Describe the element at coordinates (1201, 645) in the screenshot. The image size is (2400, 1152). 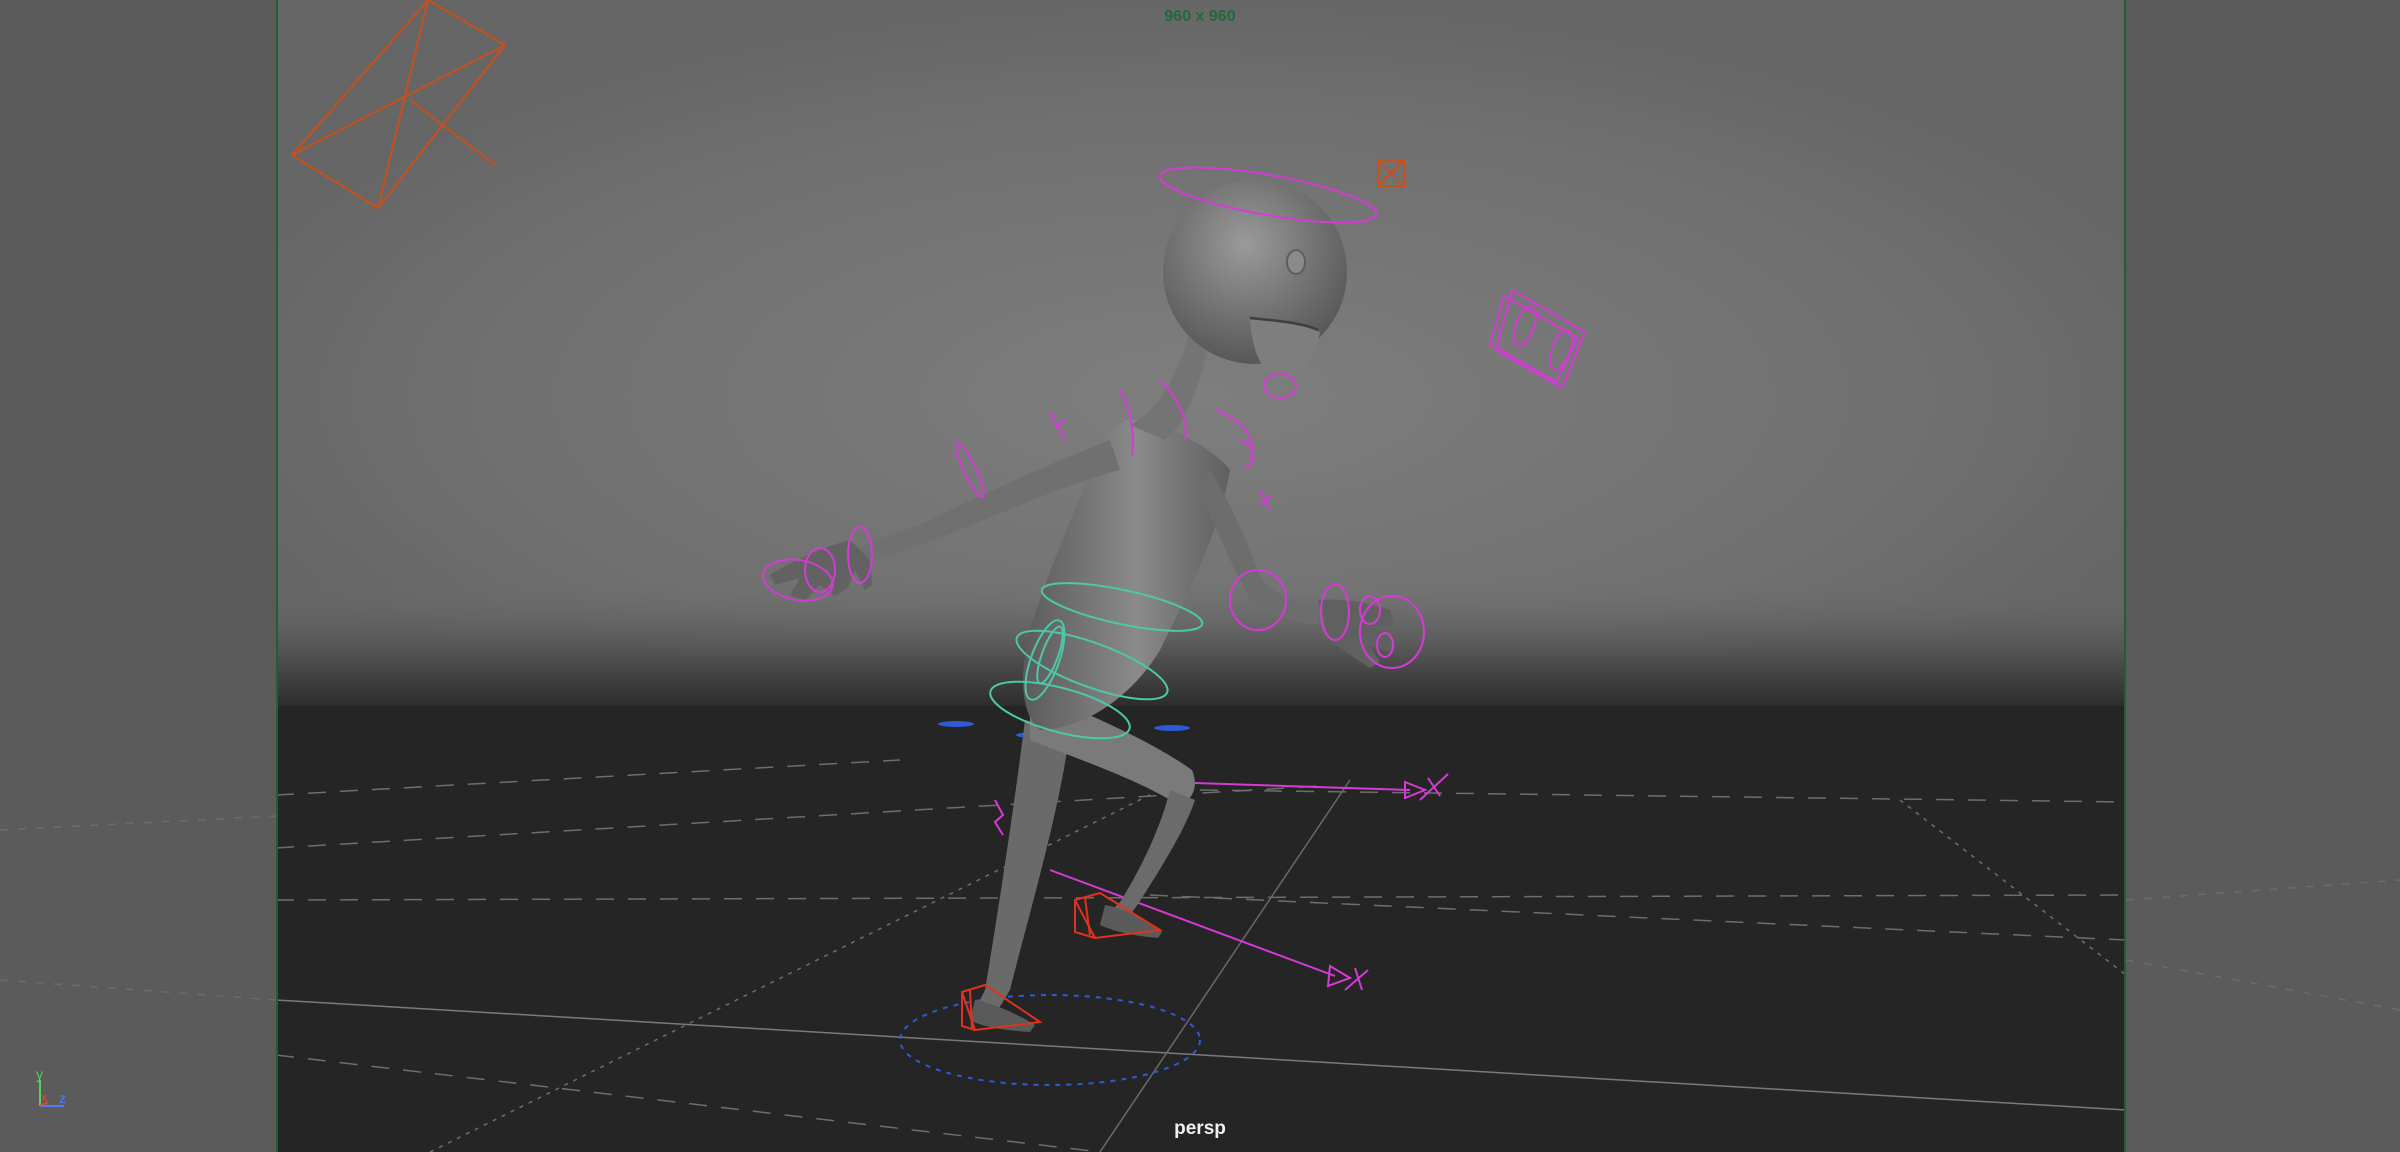
I see `horizon-gradient` at that location.